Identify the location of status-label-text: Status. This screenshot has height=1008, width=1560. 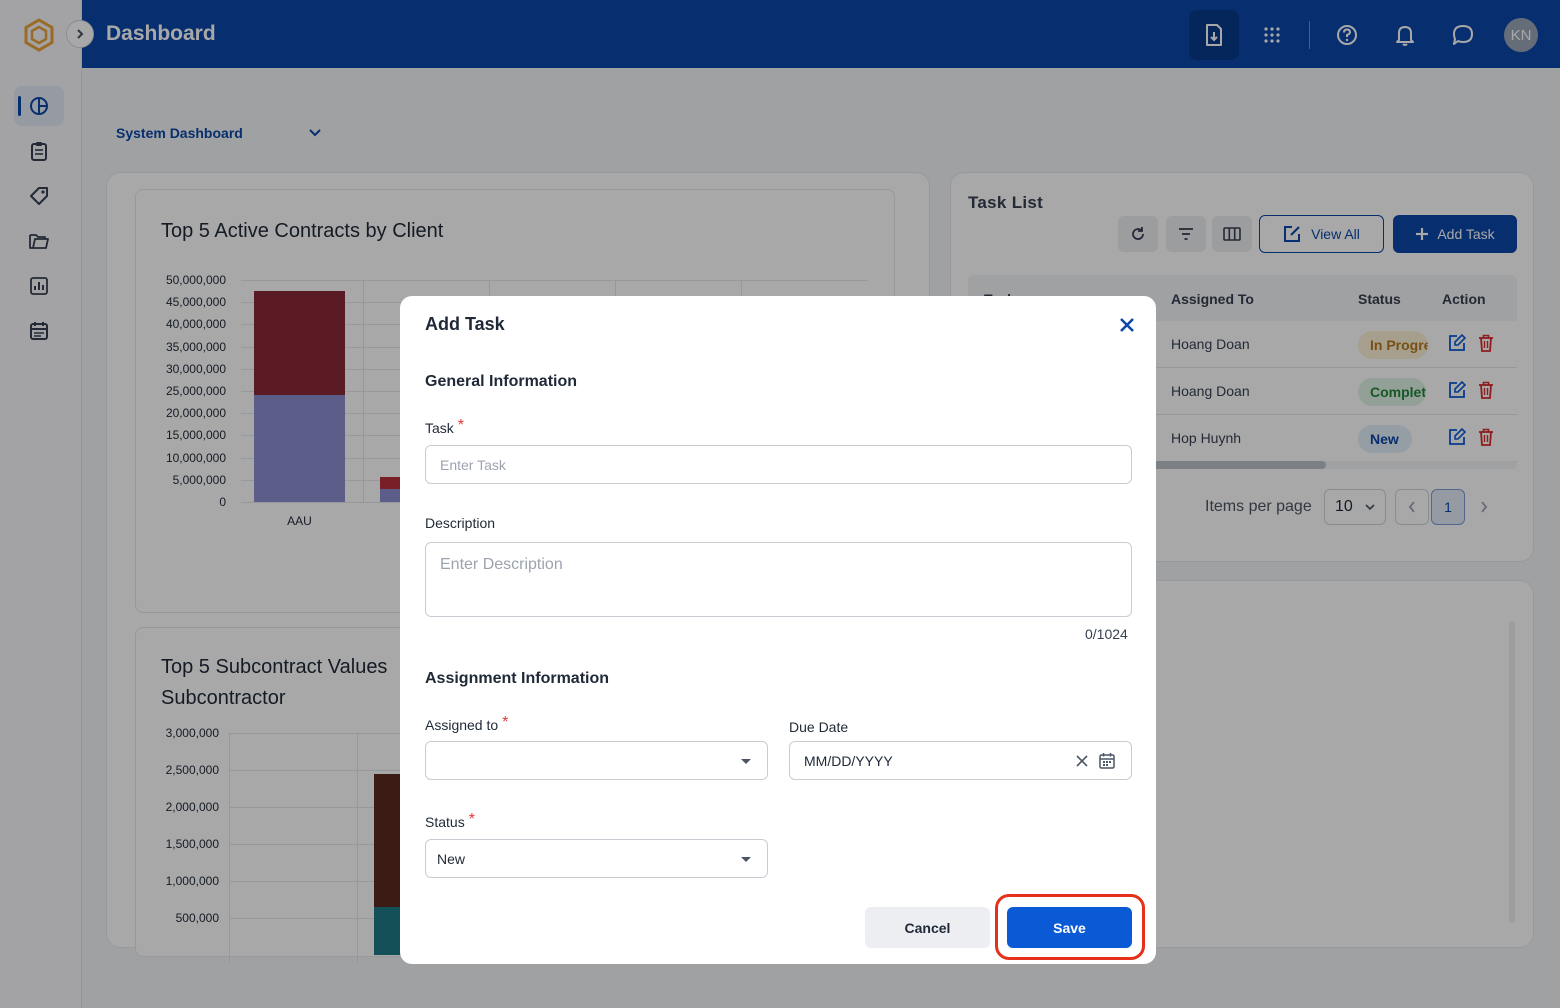
(445, 822).